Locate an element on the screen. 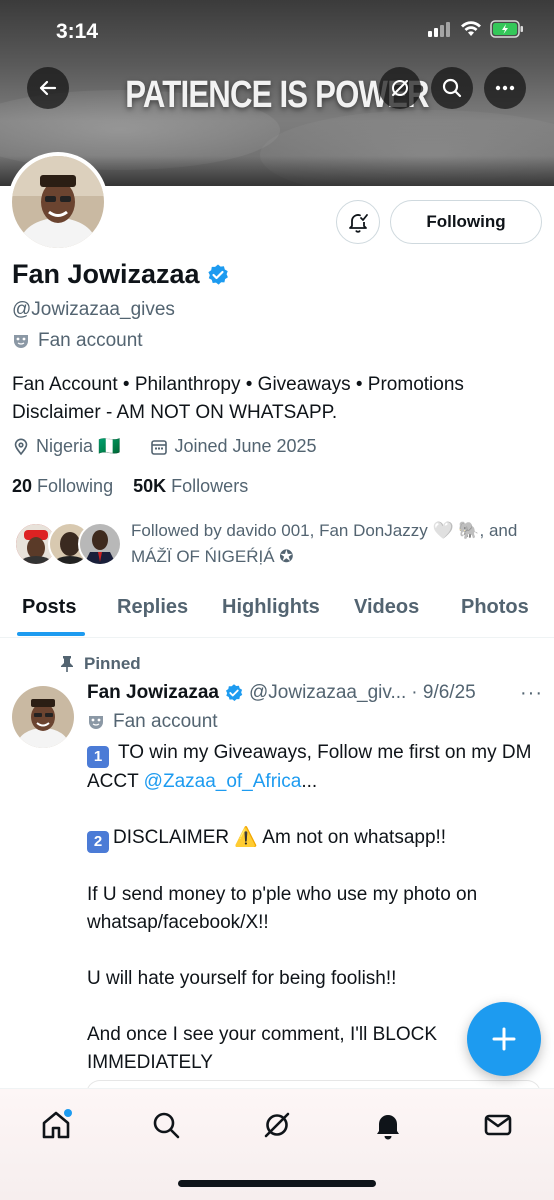 Image resolution: width=554 pixels, height=1200 pixels. messages-icon is located at coordinates (498, 1125).